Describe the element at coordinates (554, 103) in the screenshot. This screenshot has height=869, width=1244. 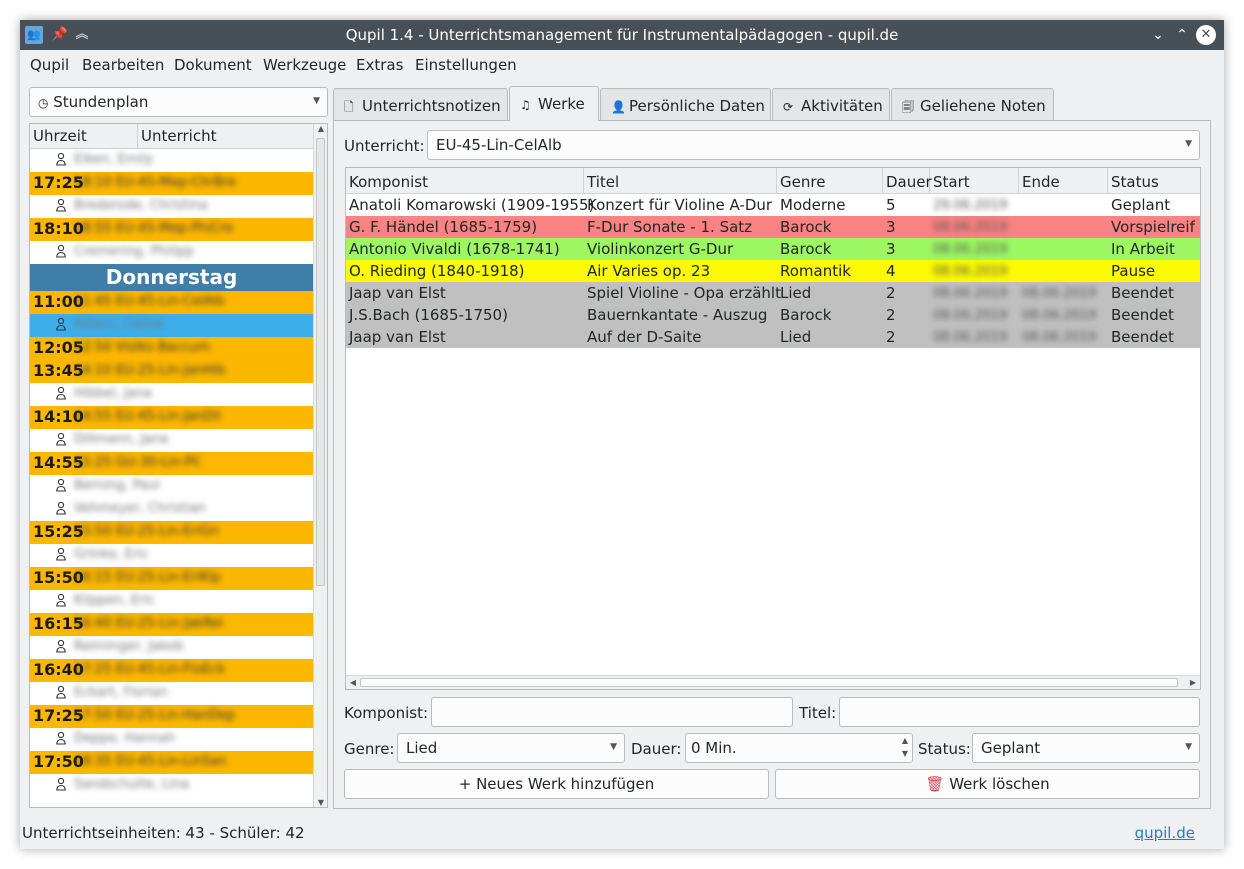
I see `tab-werke: ♫ Werke` at that location.